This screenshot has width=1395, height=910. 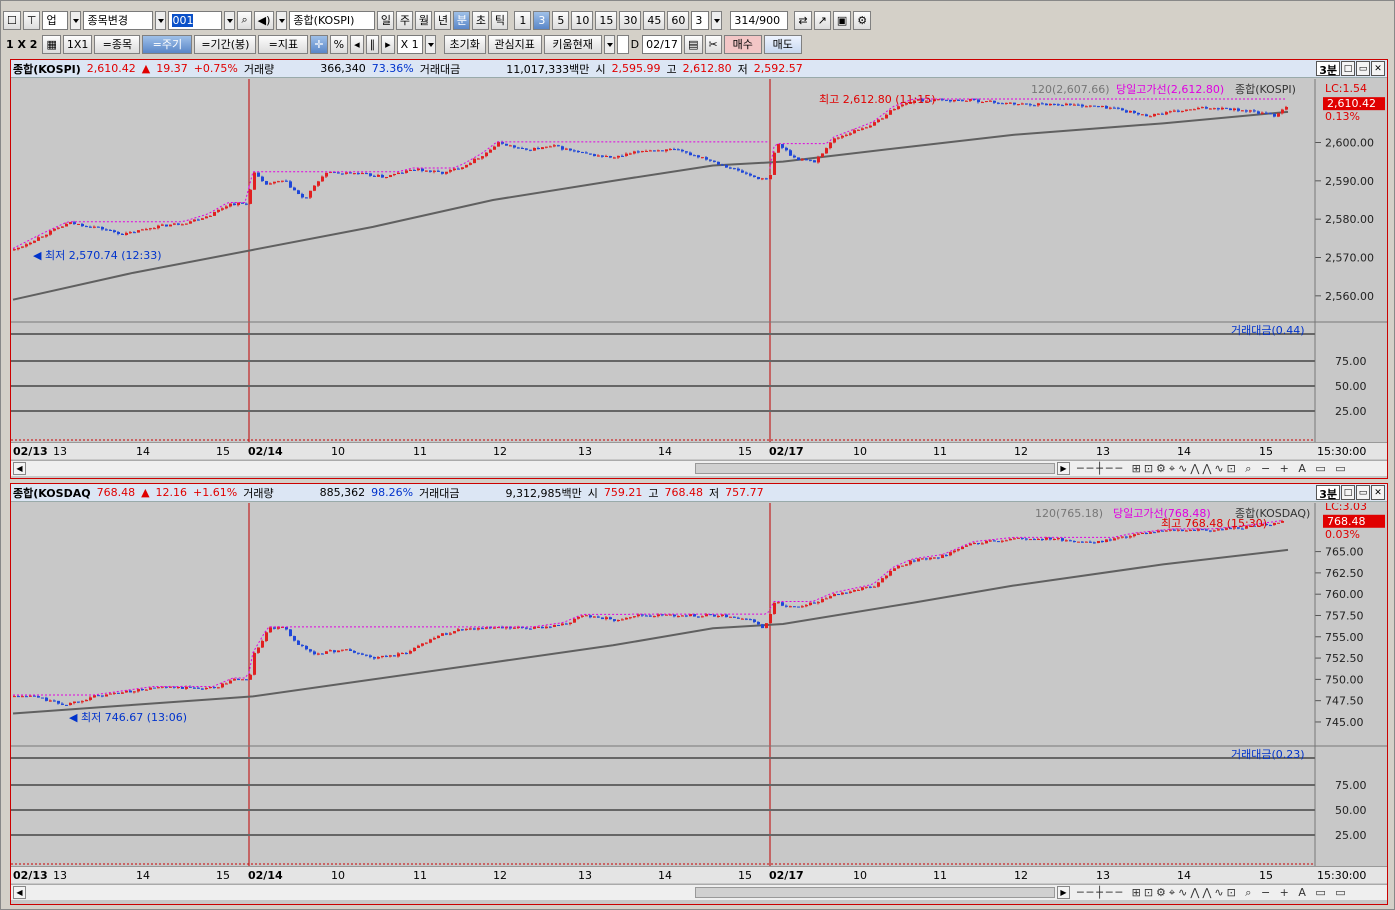 I want to click on period-1-button: 주, so click(x=405, y=20).